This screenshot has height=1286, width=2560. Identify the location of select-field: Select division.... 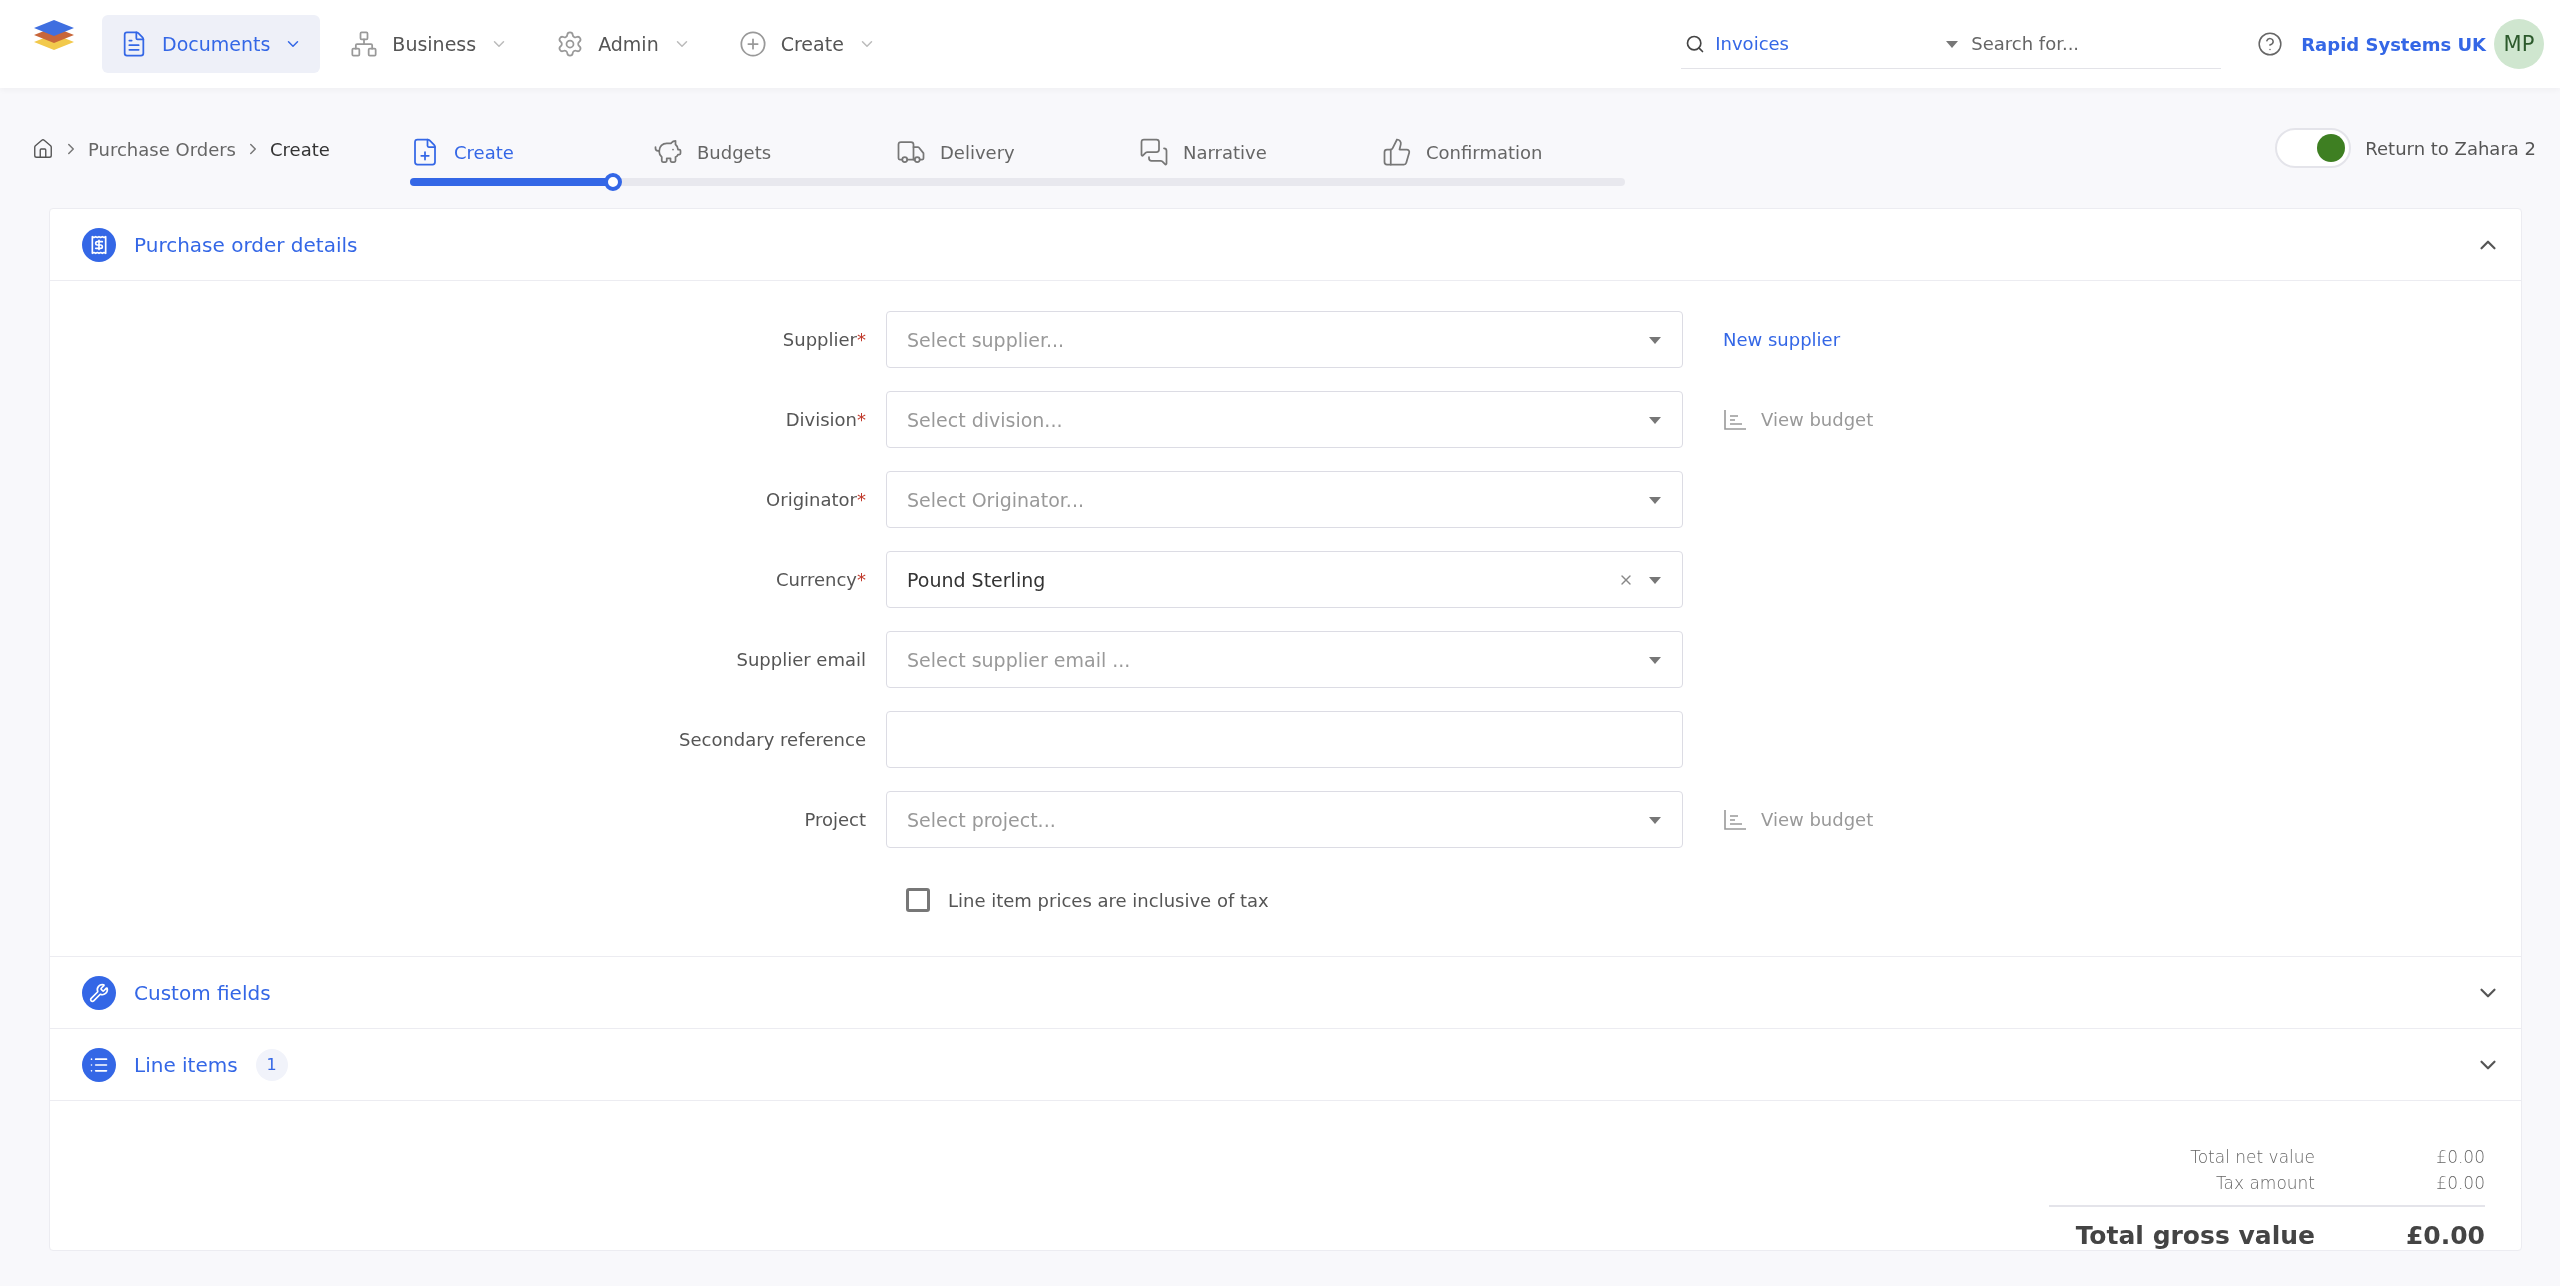
(1284, 419).